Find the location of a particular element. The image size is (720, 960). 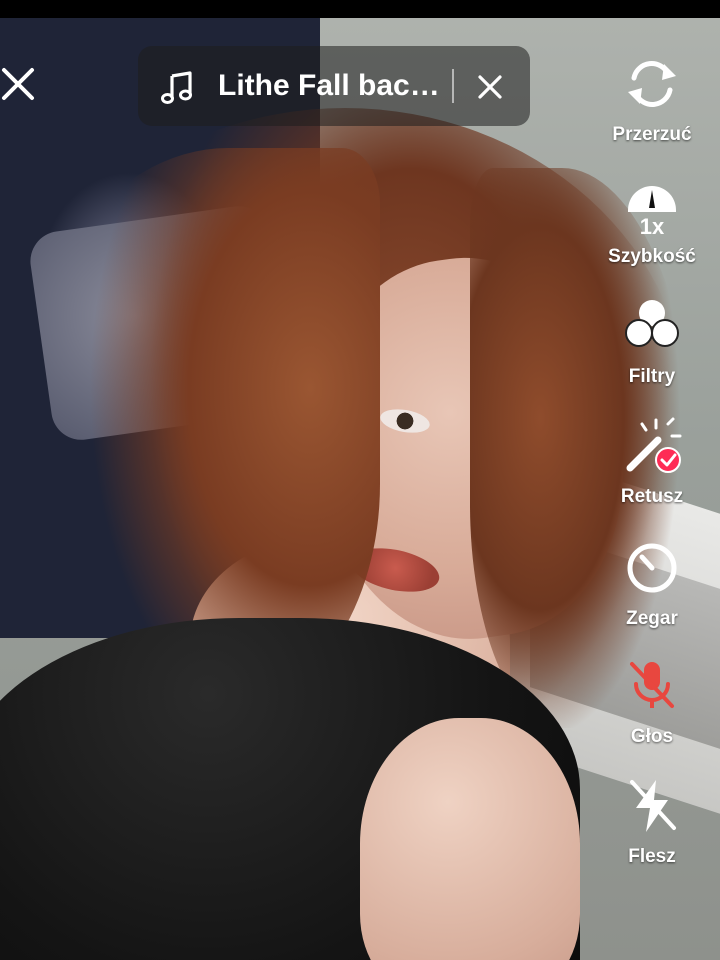

filters-icon is located at coordinates (652, 326).